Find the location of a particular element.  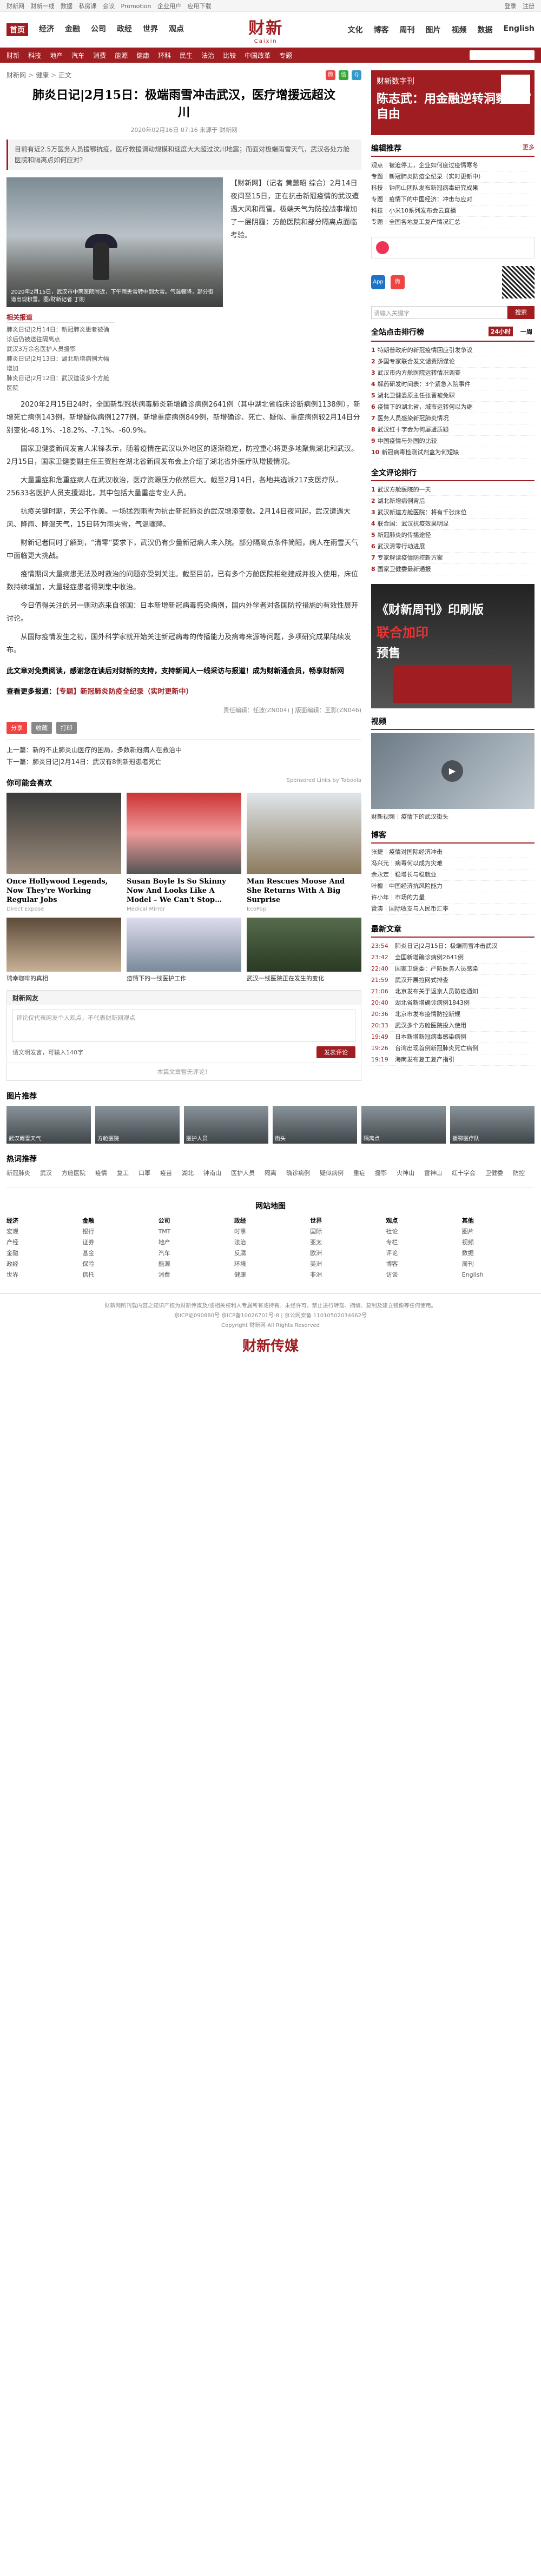

breadcrumb-item: 健康 is located at coordinates (43, 75).